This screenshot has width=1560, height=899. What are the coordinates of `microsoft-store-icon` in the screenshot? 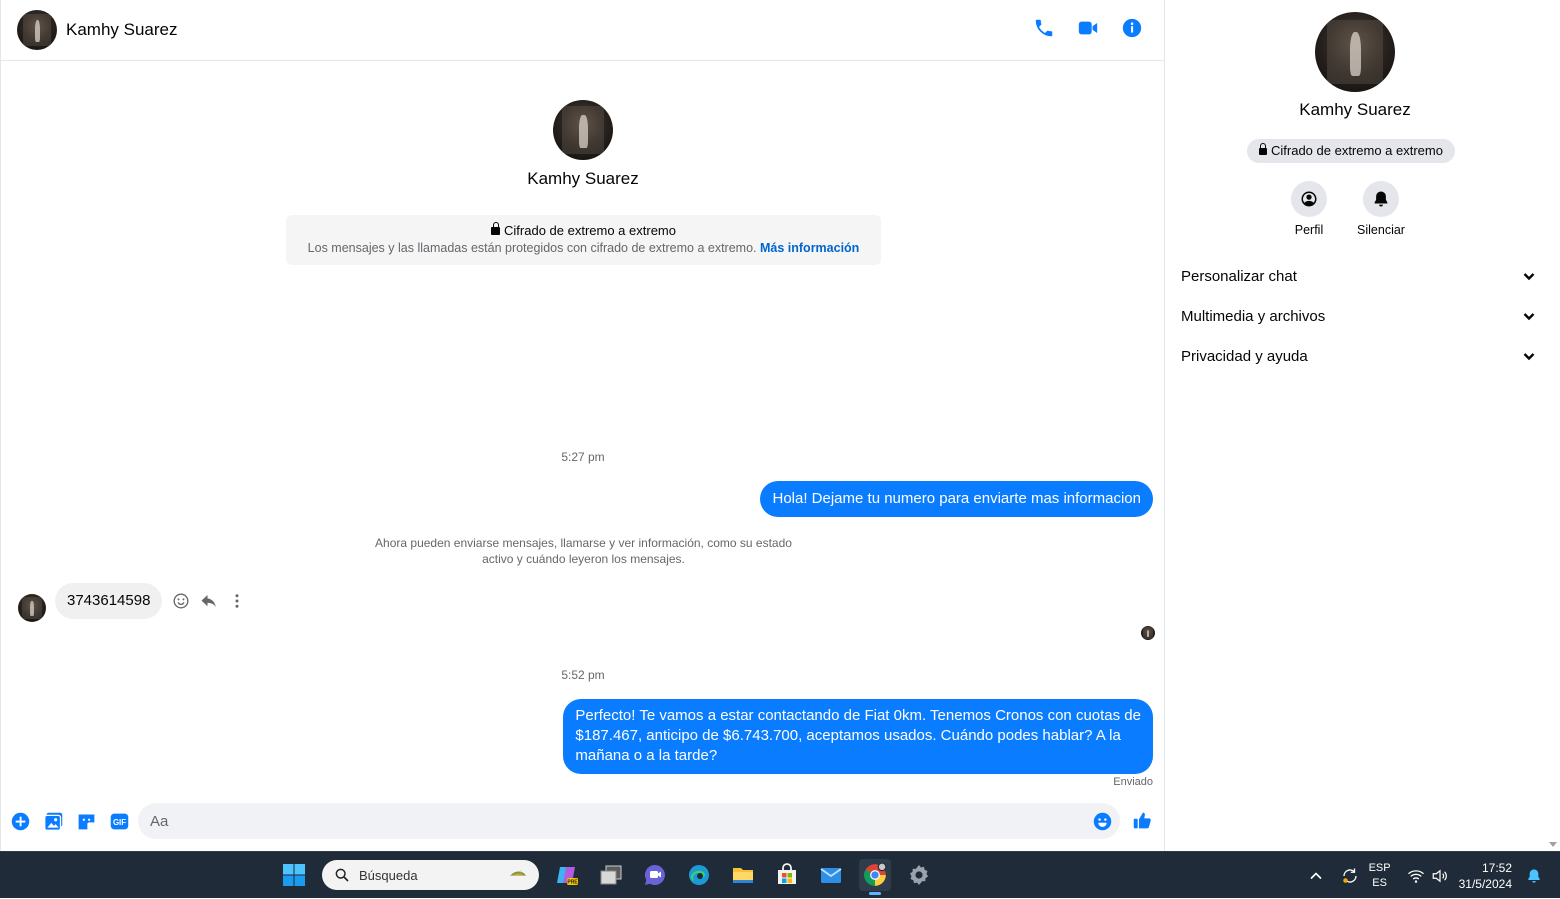 It's located at (787, 875).